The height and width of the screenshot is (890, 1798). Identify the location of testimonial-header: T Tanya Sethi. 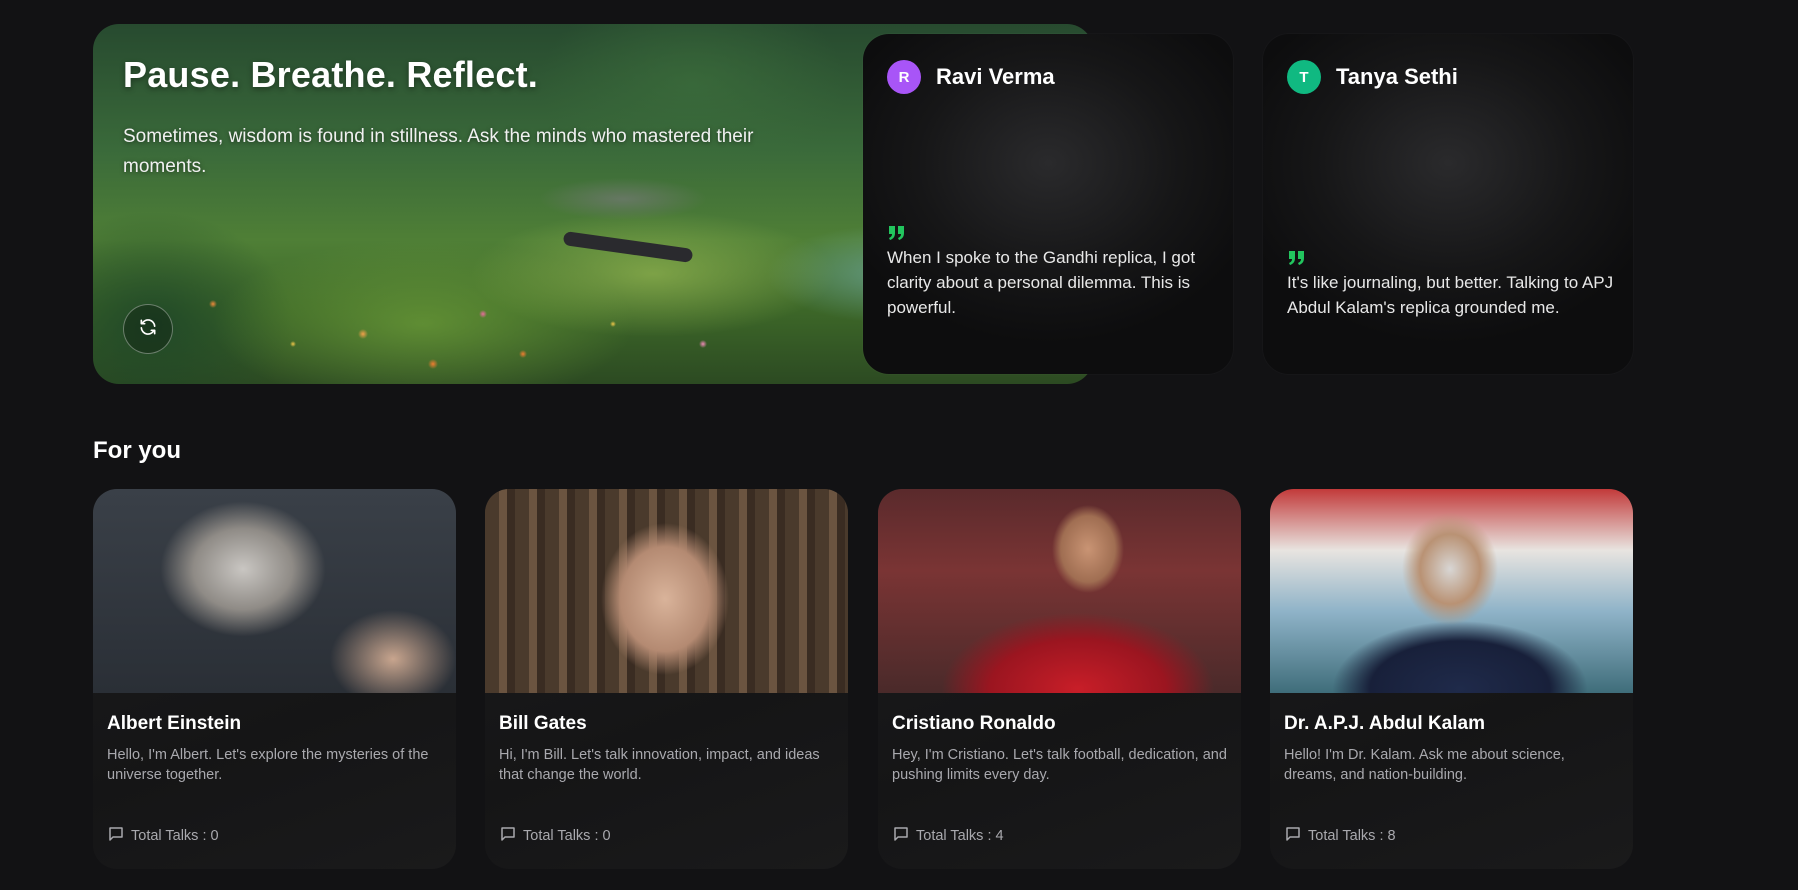
(1372, 77).